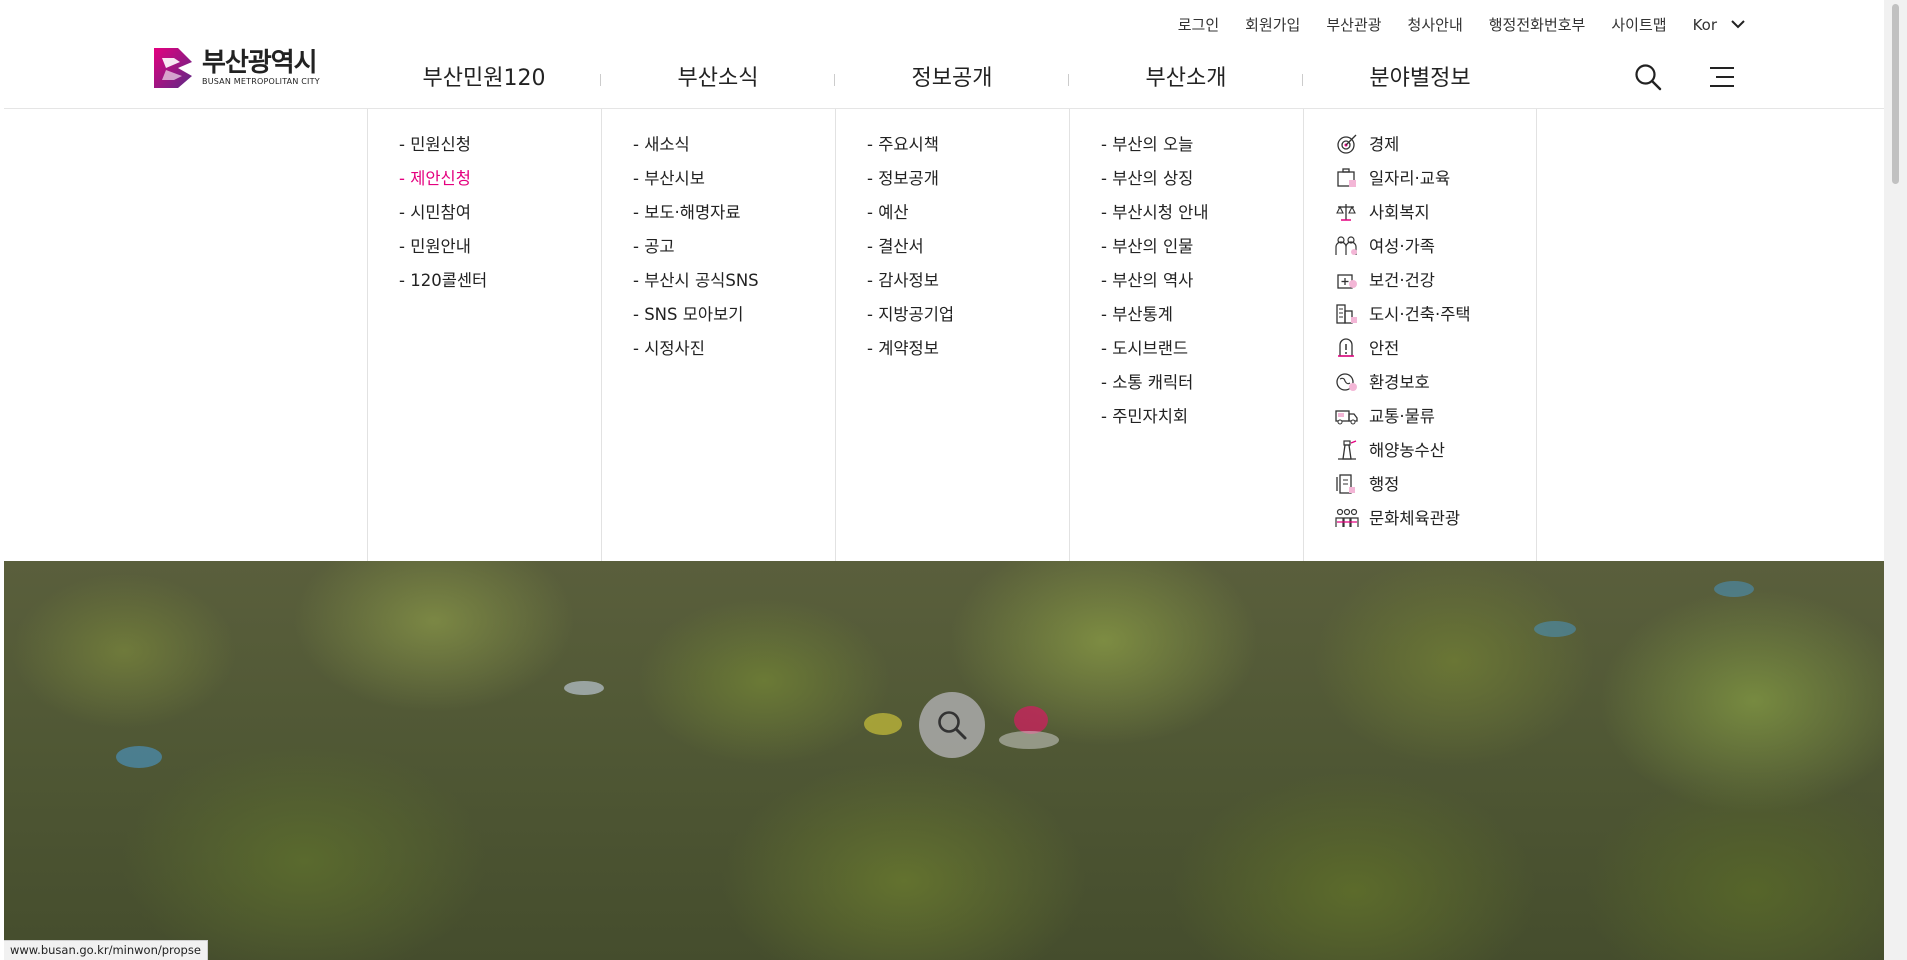 This screenshot has width=1907, height=960. I want to click on gnb-minwon120: 부산민원120, so click(484, 76).